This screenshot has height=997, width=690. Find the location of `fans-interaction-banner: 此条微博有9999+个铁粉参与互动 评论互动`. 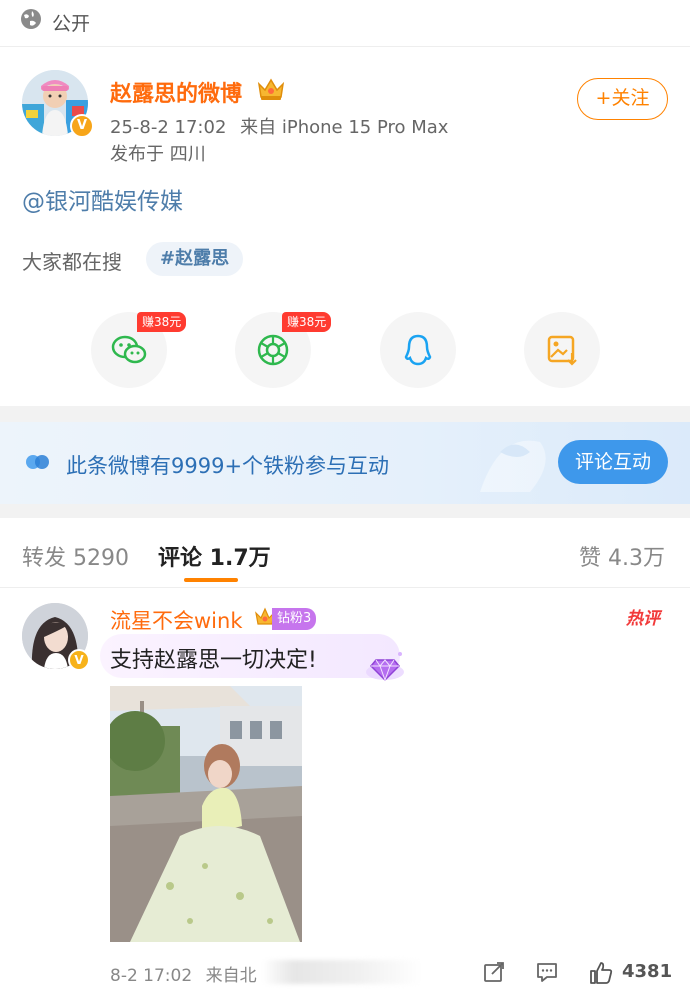

fans-interaction-banner: 此条微博有9999+个铁粉参与互动 评论互动 is located at coordinates (345, 463).